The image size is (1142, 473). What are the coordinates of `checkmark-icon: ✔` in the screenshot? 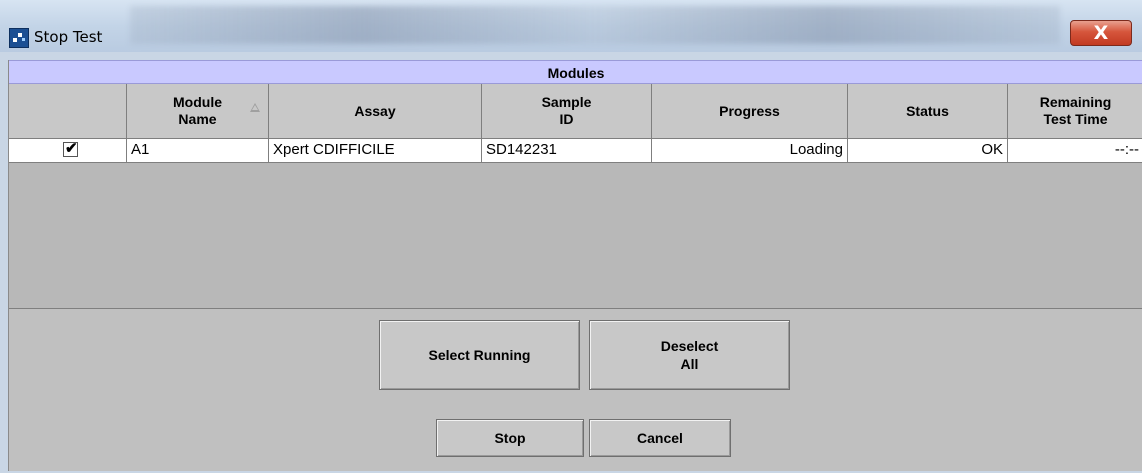 It's located at (71, 148).